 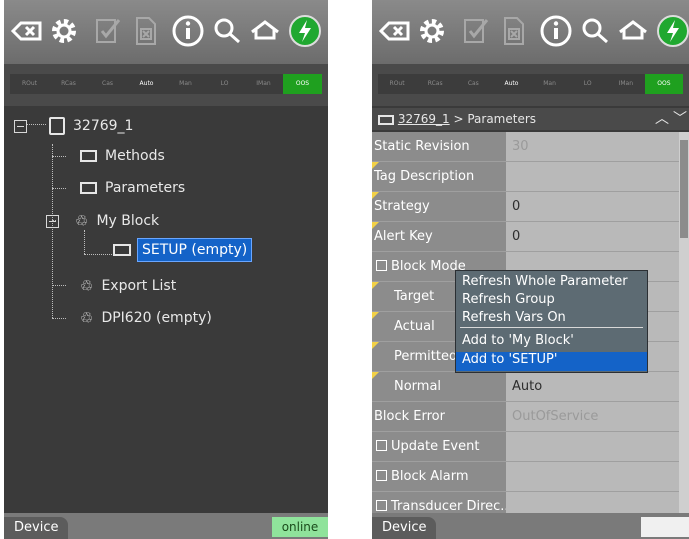 What do you see at coordinates (530, 526) in the screenshot?
I see `status-bar: Device` at bounding box center [530, 526].